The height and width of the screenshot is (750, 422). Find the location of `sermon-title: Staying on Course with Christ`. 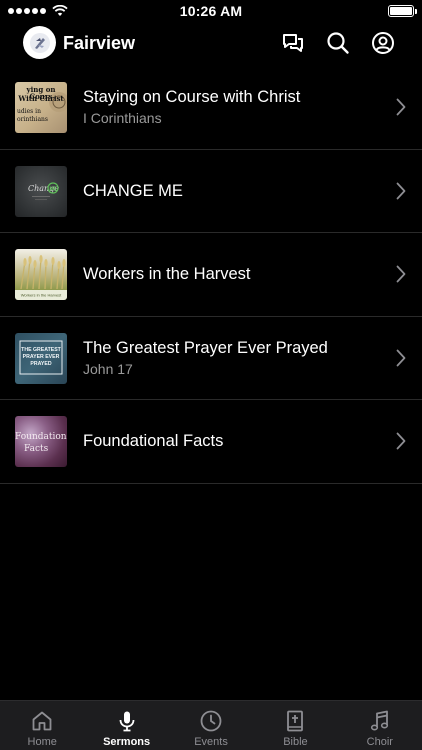

sermon-title: Staying on Course with Christ is located at coordinates (192, 97).